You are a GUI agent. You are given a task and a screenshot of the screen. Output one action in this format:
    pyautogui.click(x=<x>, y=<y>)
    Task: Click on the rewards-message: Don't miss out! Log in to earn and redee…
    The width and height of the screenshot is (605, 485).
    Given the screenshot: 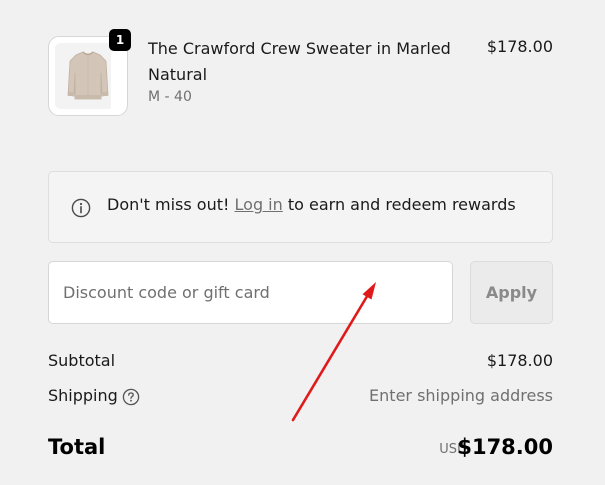 What is the action you would take?
    pyautogui.click(x=311, y=205)
    